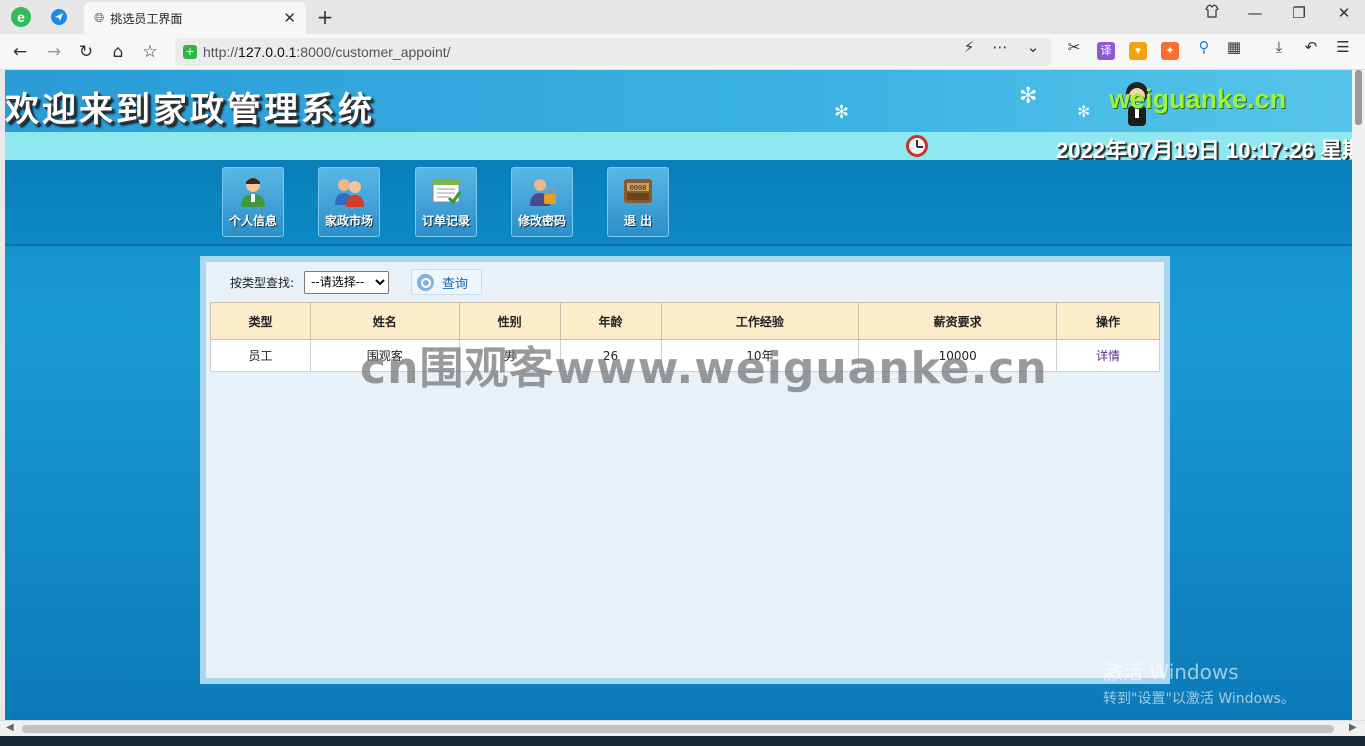  I want to click on table-header-row: 类型 姓名 性别 年龄 工作经验 薪资要求 操作, so click(685, 321).